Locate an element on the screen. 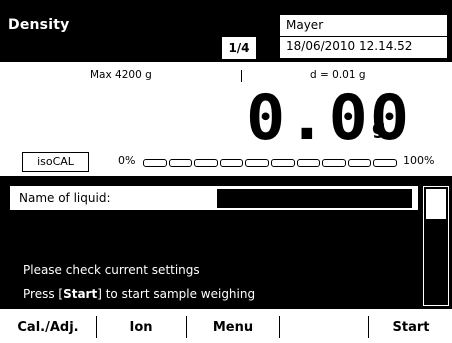 Image resolution: width=452 pixels, height=343 pixels. liquid-name-label: Name of liquid: is located at coordinates (65, 198).